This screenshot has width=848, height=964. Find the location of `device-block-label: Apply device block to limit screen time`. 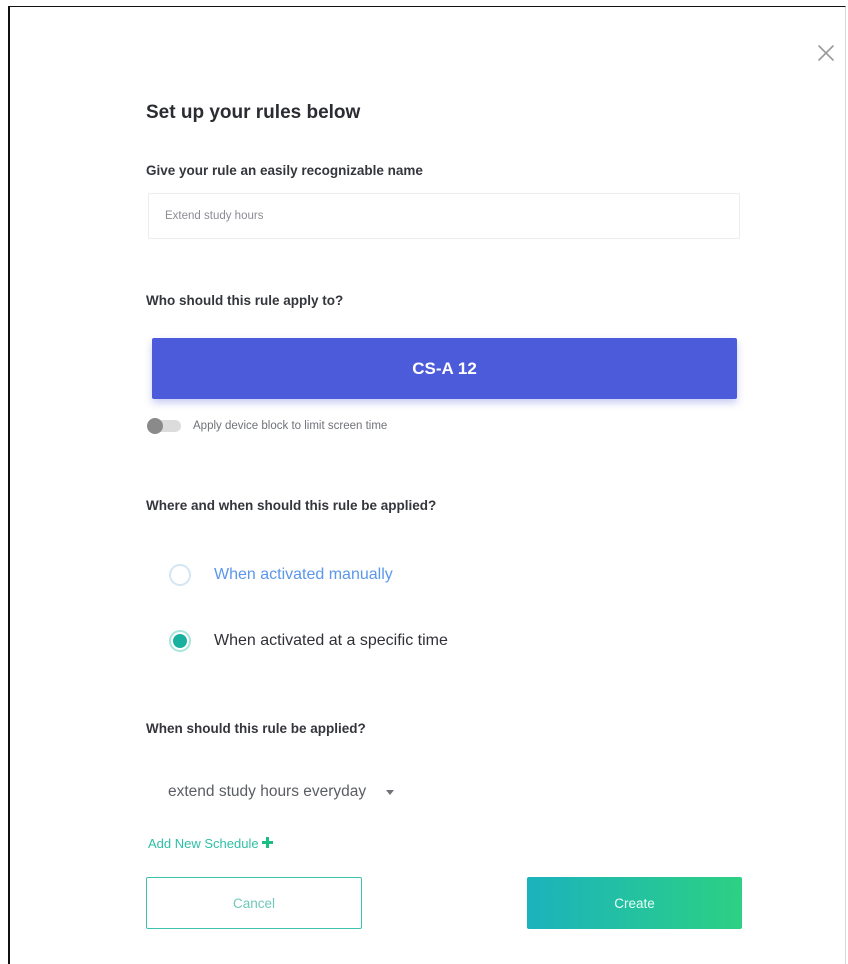

device-block-label: Apply device block to limit screen time is located at coordinates (290, 426).